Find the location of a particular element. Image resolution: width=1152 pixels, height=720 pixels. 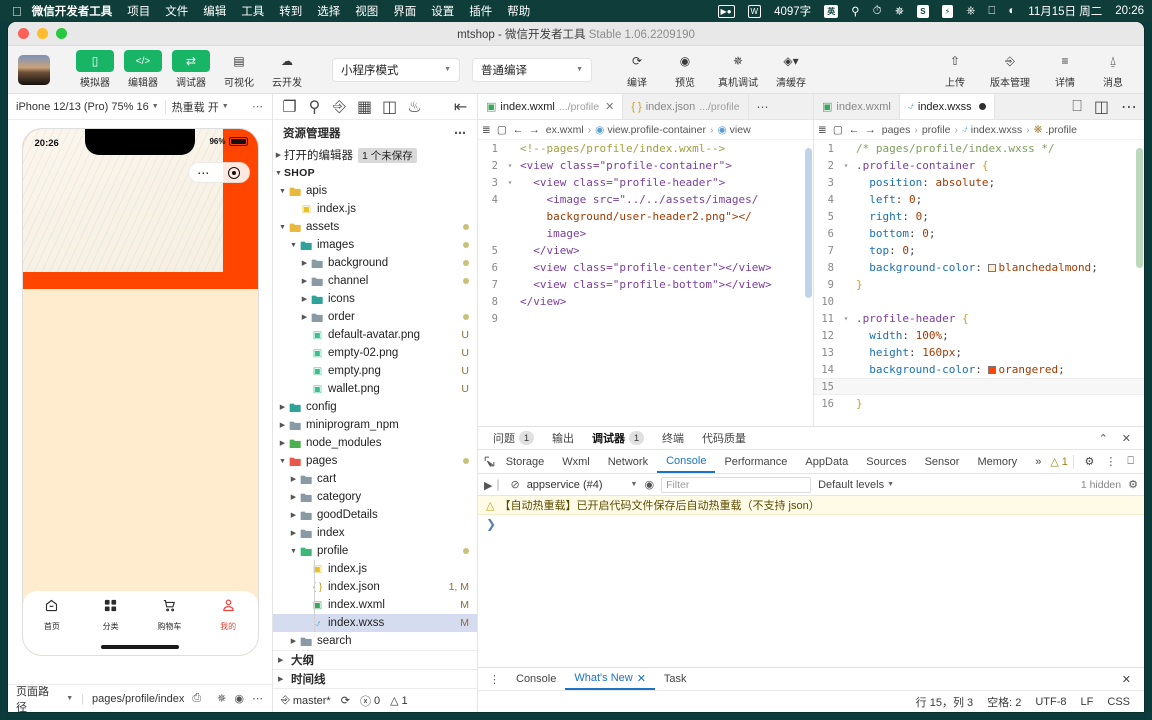

console-filter-input: Filter is located at coordinates (736, 484).